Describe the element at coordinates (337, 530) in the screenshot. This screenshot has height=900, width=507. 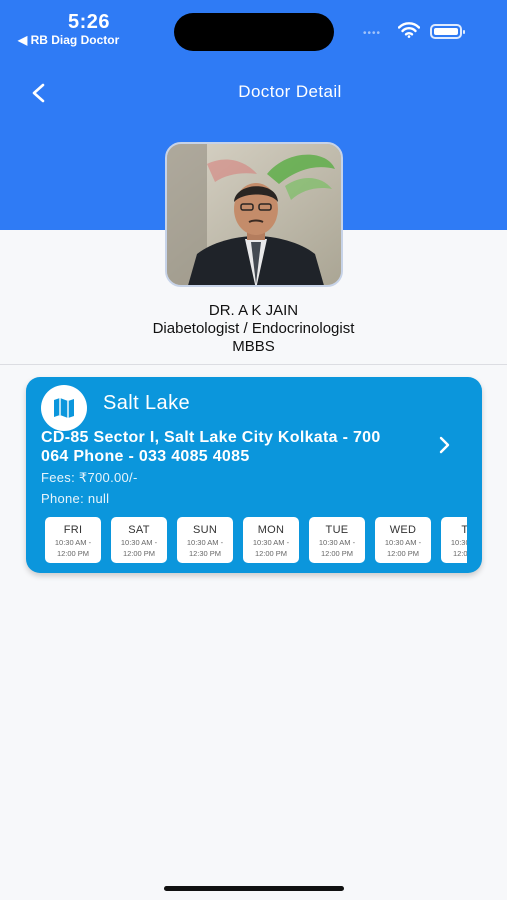
I see `day-name: TUE` at that location.